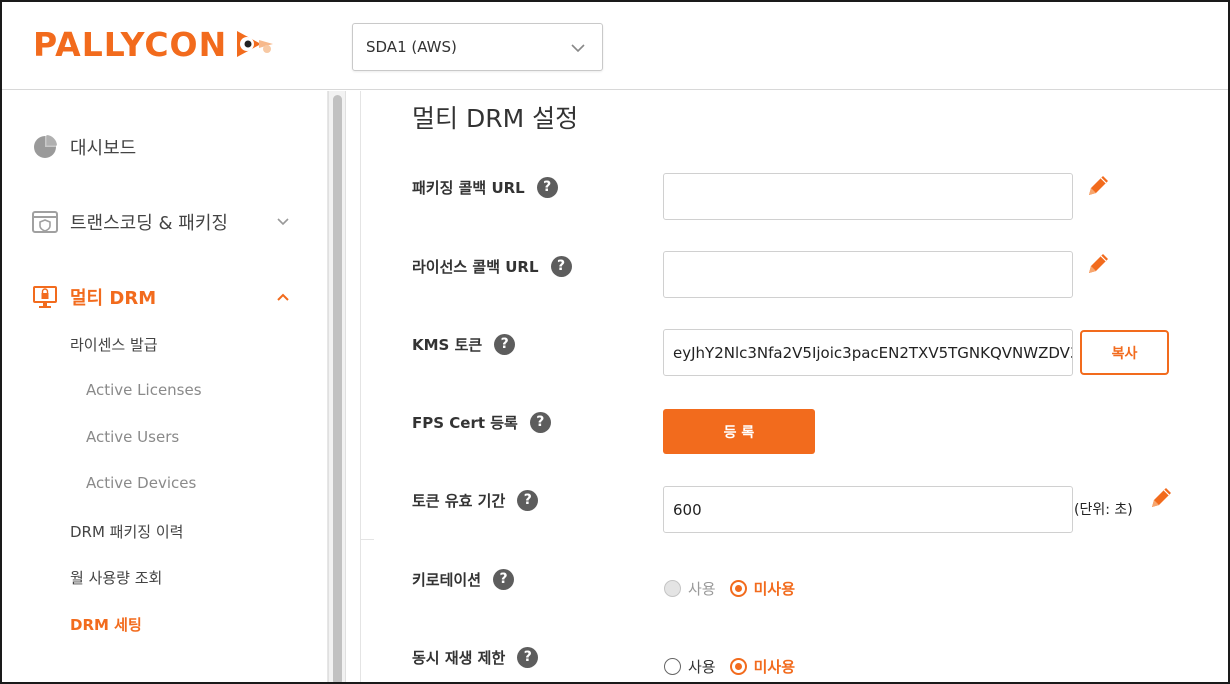 The height and width of the screenshot is (684, 1230). Describe the element at coordinates (149, 223) in the screenshot. I see `sidebar-item-label: 트랜스코딩 & 패키징` at that location.